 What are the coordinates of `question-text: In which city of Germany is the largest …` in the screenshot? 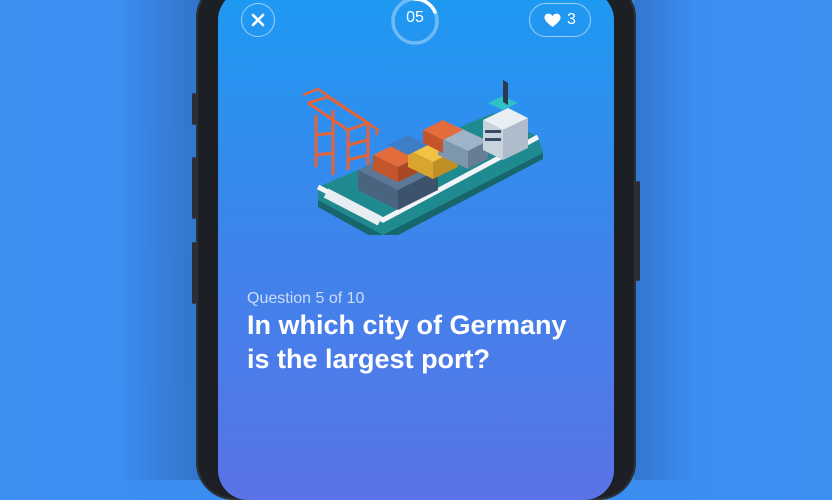 It's located at (407, 342).